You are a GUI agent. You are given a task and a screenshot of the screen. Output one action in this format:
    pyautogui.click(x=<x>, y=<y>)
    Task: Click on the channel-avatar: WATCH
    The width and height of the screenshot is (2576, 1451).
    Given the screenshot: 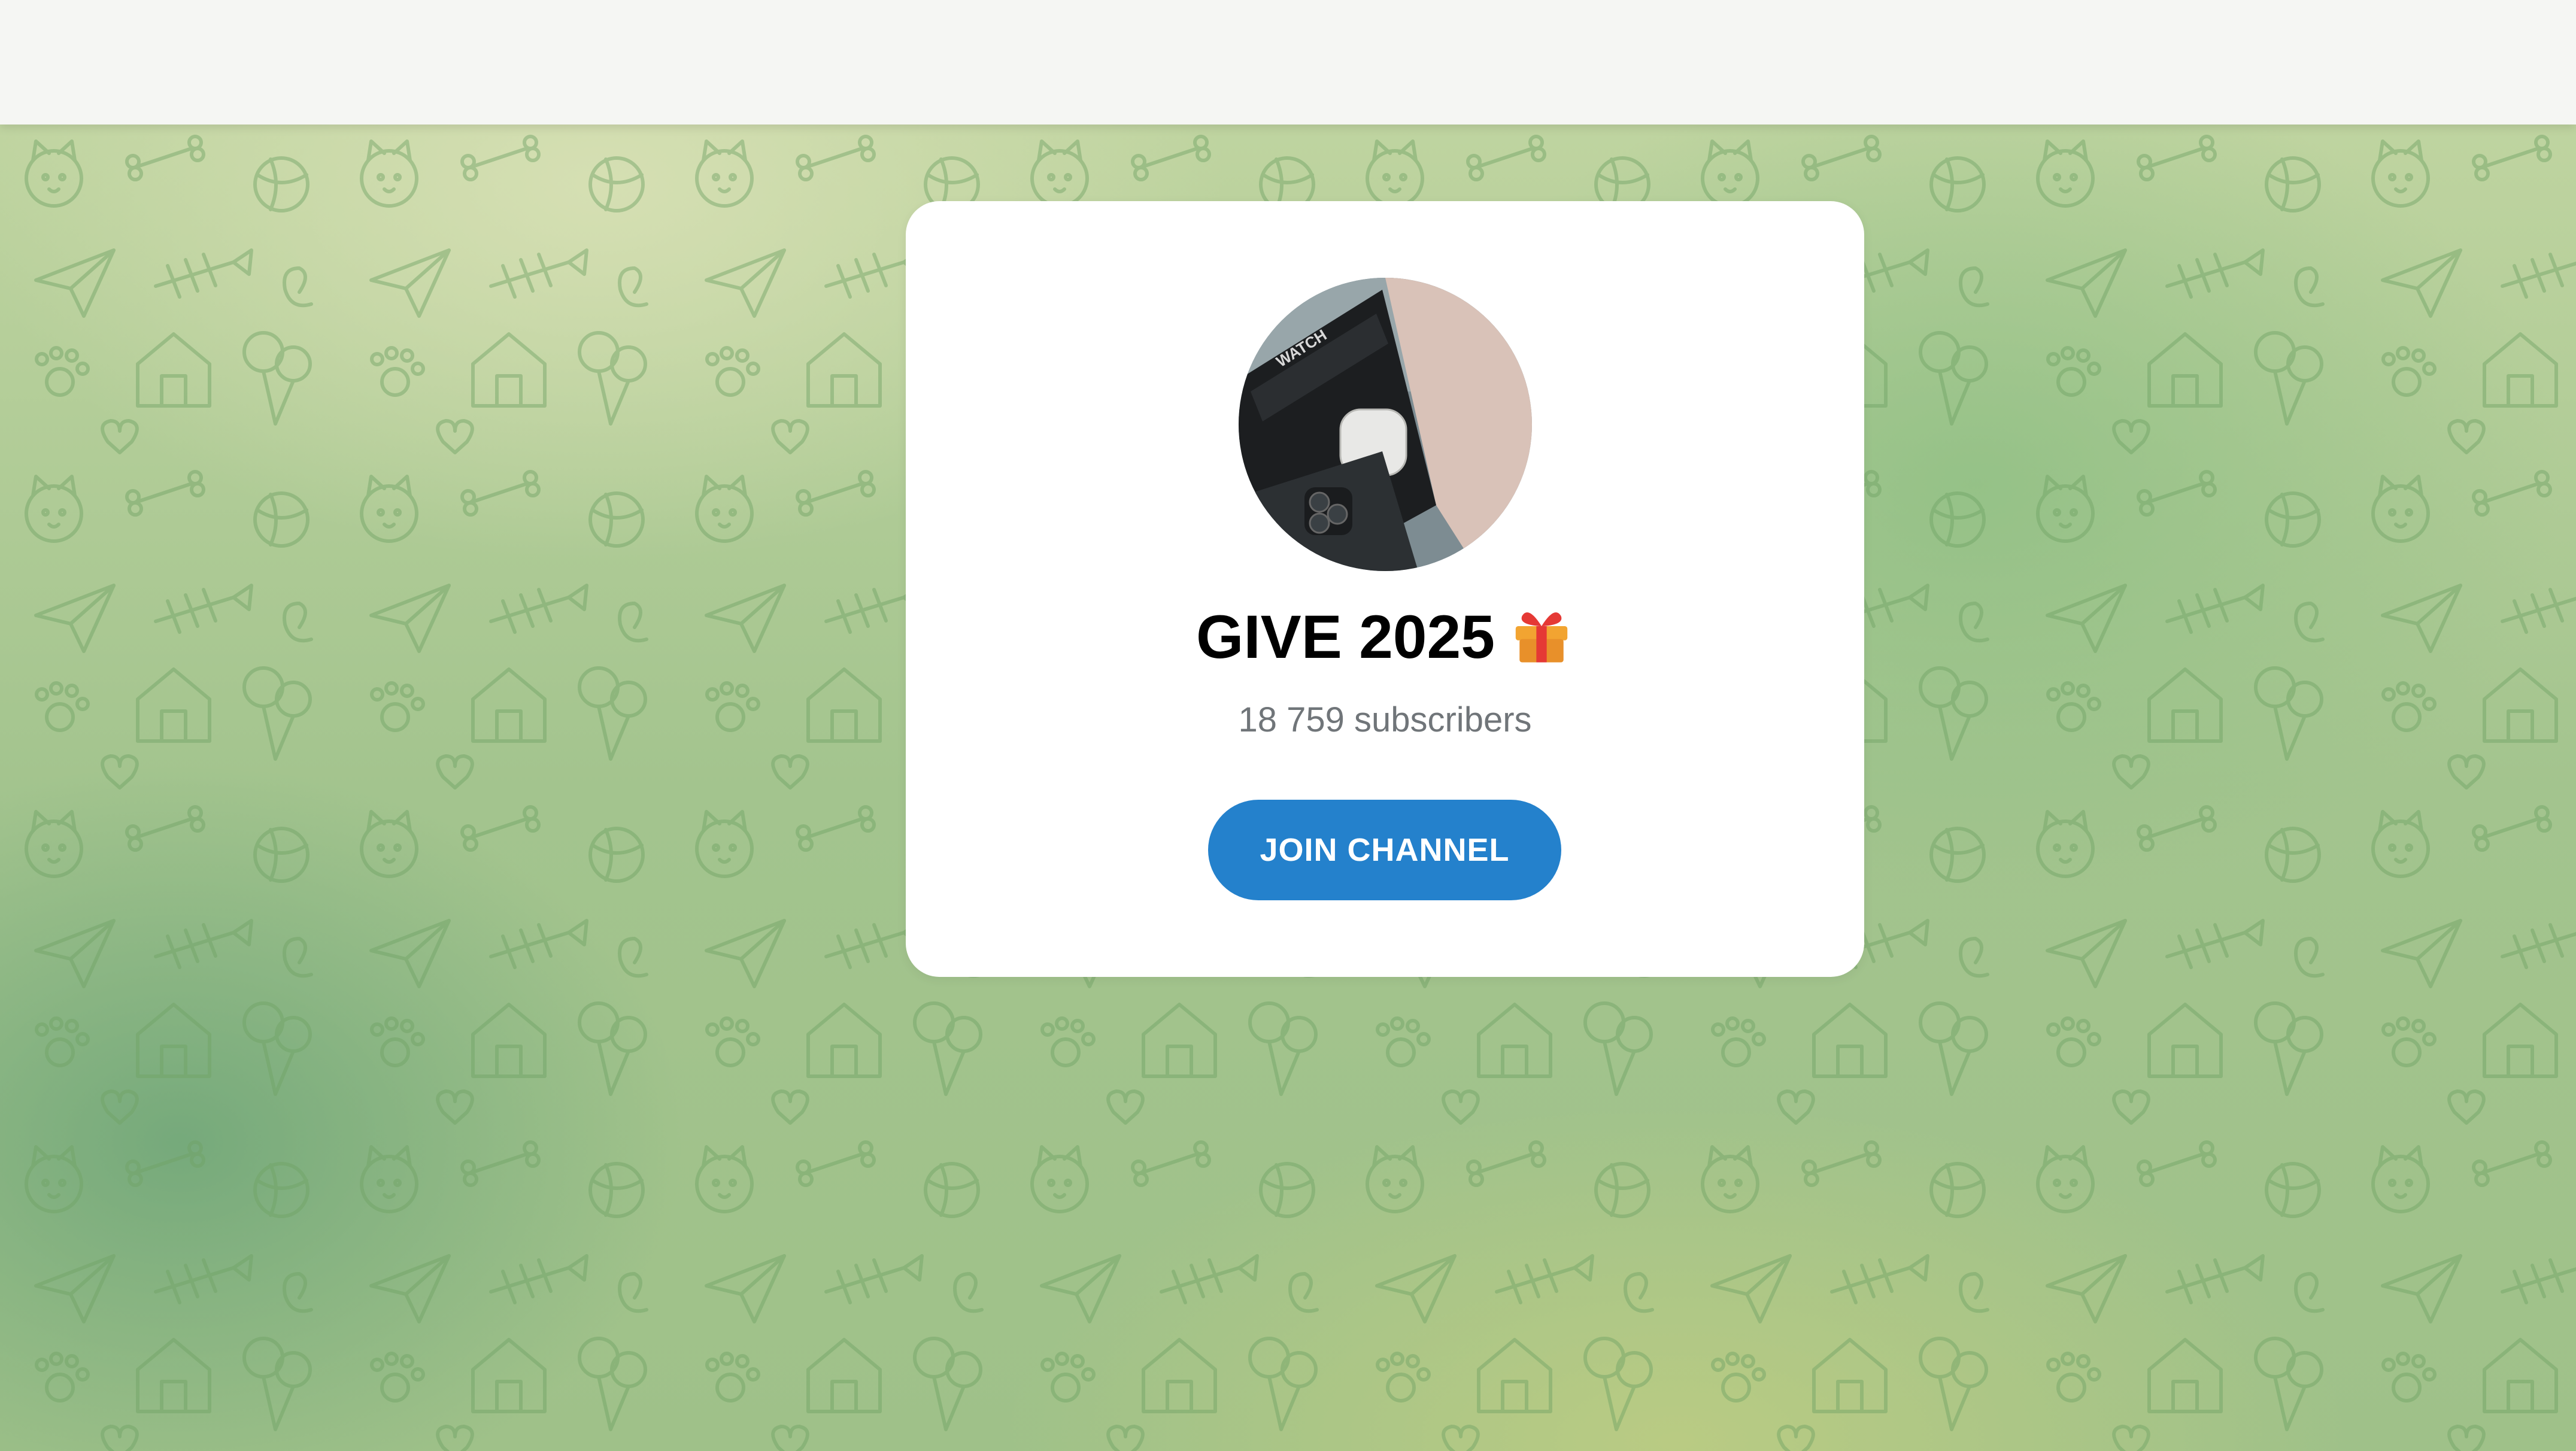 What is the action you would take?
    pyautogui.click(x=1385, y=424)
    